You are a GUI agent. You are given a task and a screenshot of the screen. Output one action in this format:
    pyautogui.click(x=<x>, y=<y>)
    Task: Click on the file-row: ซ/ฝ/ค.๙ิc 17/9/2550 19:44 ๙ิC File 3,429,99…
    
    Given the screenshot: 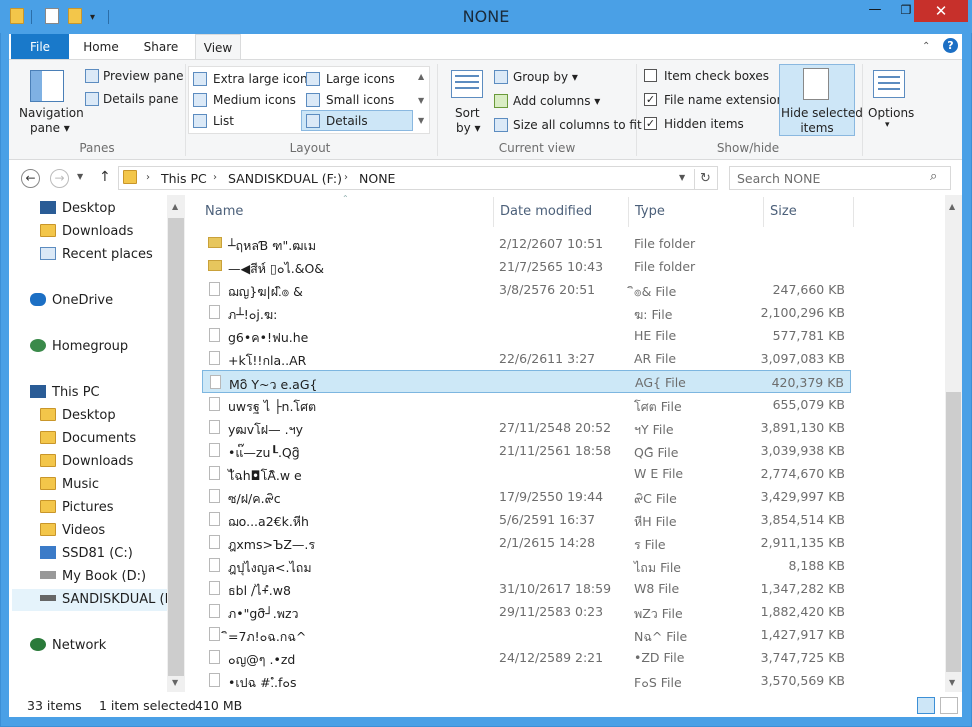 What is the action you would take?
    pyautogui.click(x=526, y=496)
    